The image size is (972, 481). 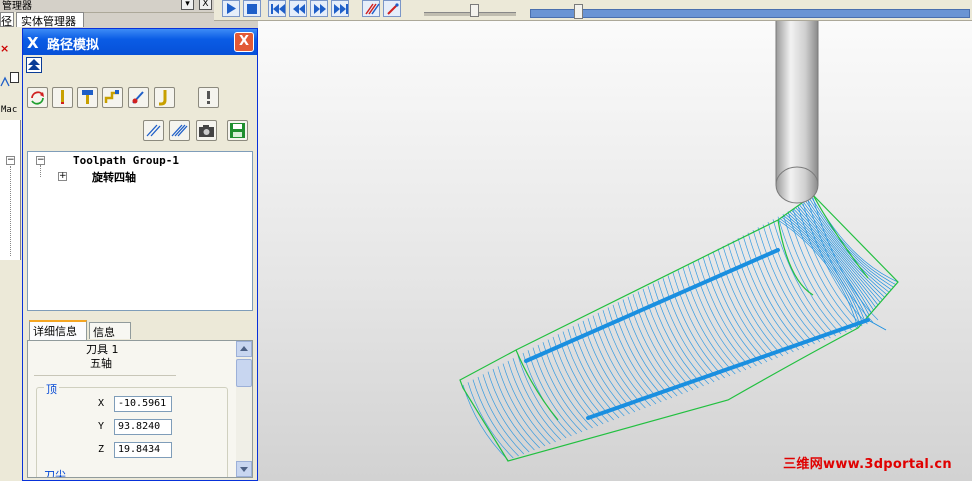 I want to click on z-label: Z, so click(x=101, y=449).